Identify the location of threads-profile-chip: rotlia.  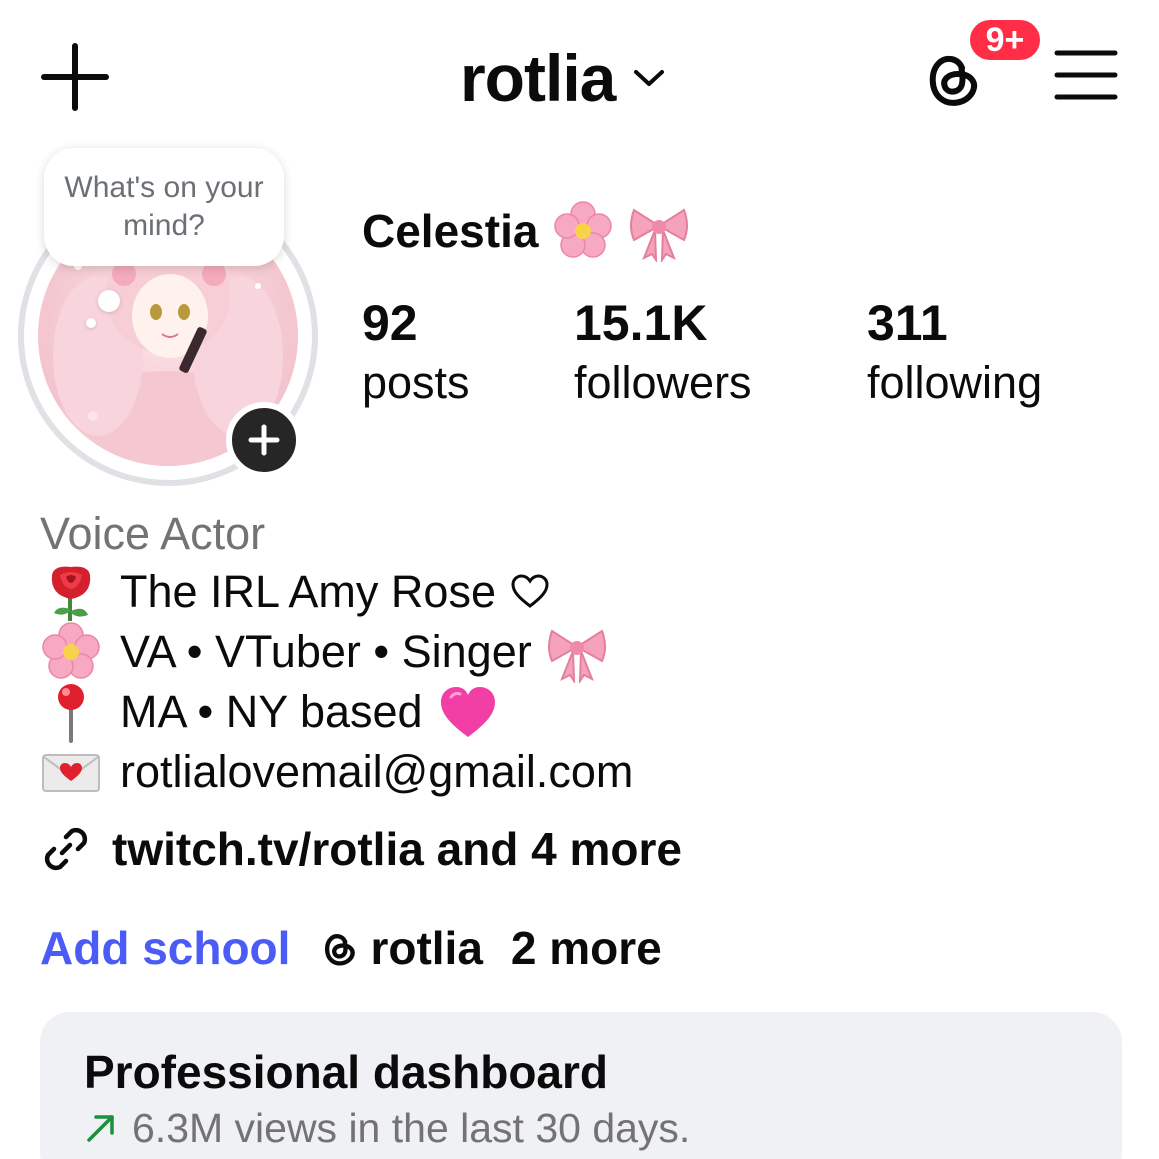
(400, 948).